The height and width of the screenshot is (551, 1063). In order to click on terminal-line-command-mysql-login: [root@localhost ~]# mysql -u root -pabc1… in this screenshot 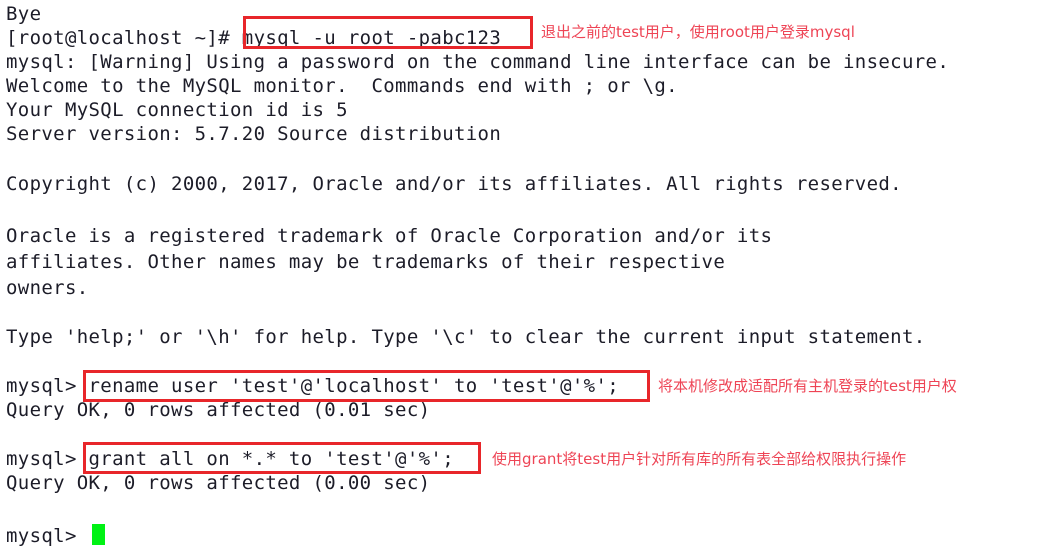, I will do `click(254, 38)`.